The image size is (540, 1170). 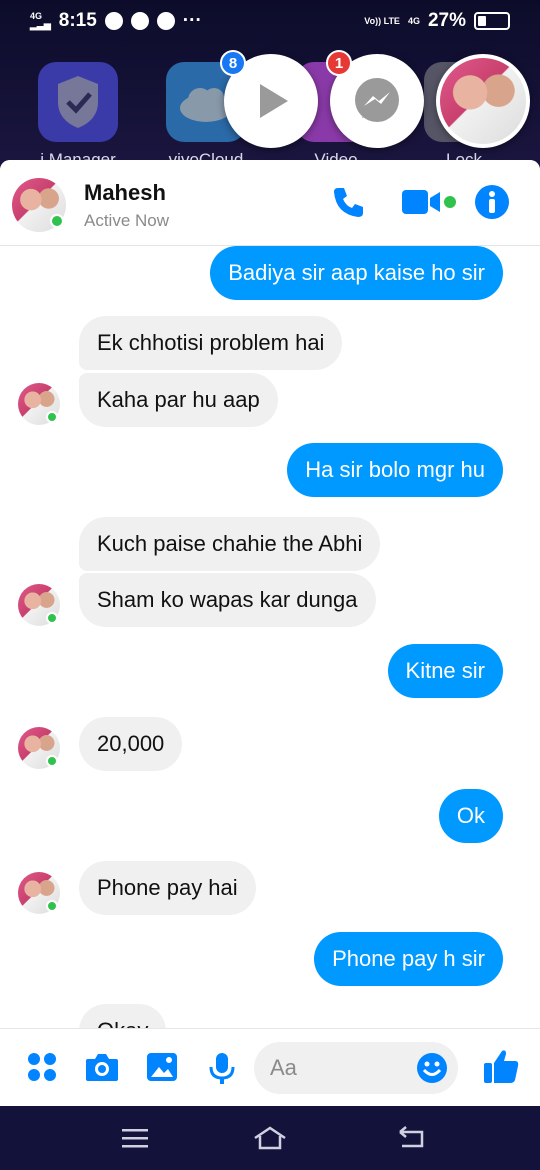 I want to click on home-icon, so click(x=270, y=1138).